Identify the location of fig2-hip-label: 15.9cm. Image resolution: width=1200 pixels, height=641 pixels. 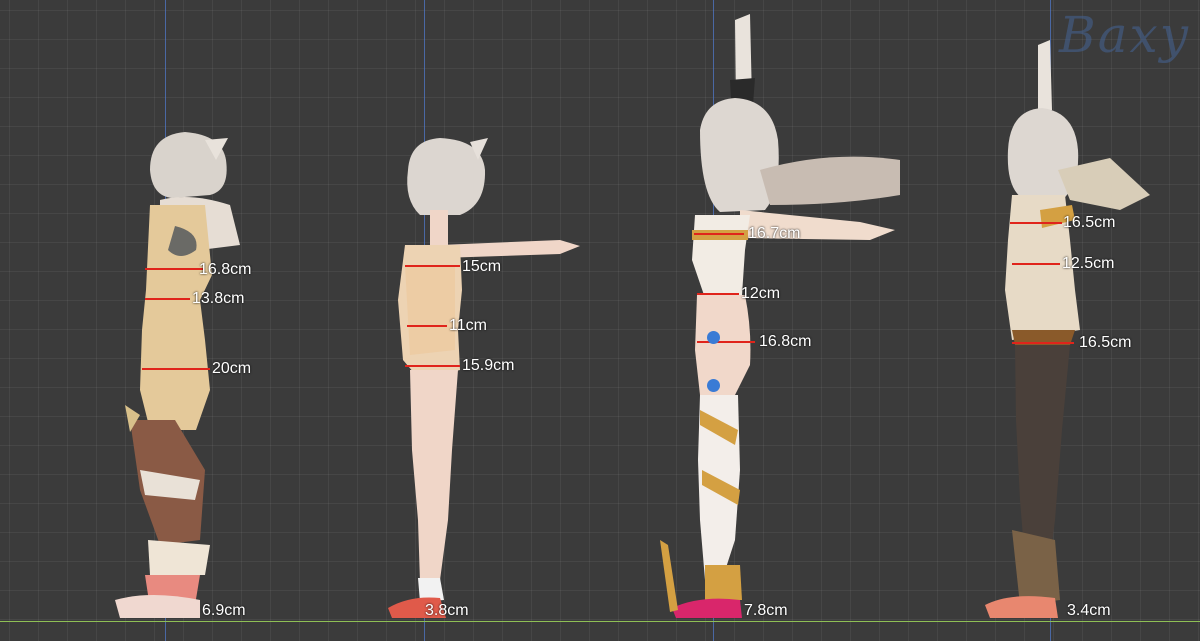
(488, 365).